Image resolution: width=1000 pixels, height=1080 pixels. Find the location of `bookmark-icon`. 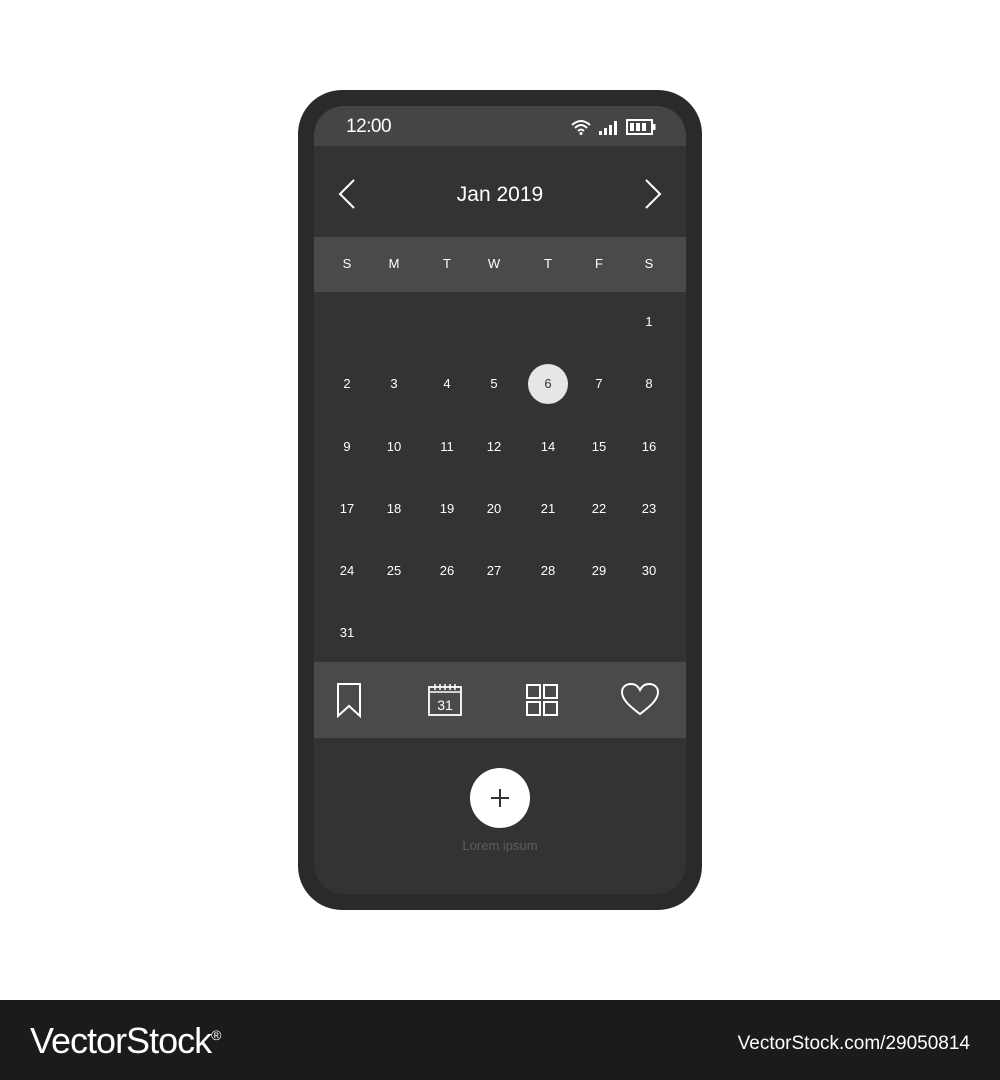

bookmark-icon is located at coordinates (349, 700).